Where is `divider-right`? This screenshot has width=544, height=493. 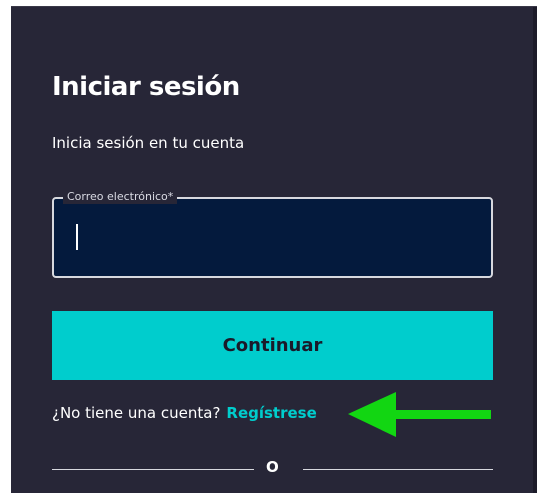
divider-right is located at coordinates (398, 469).